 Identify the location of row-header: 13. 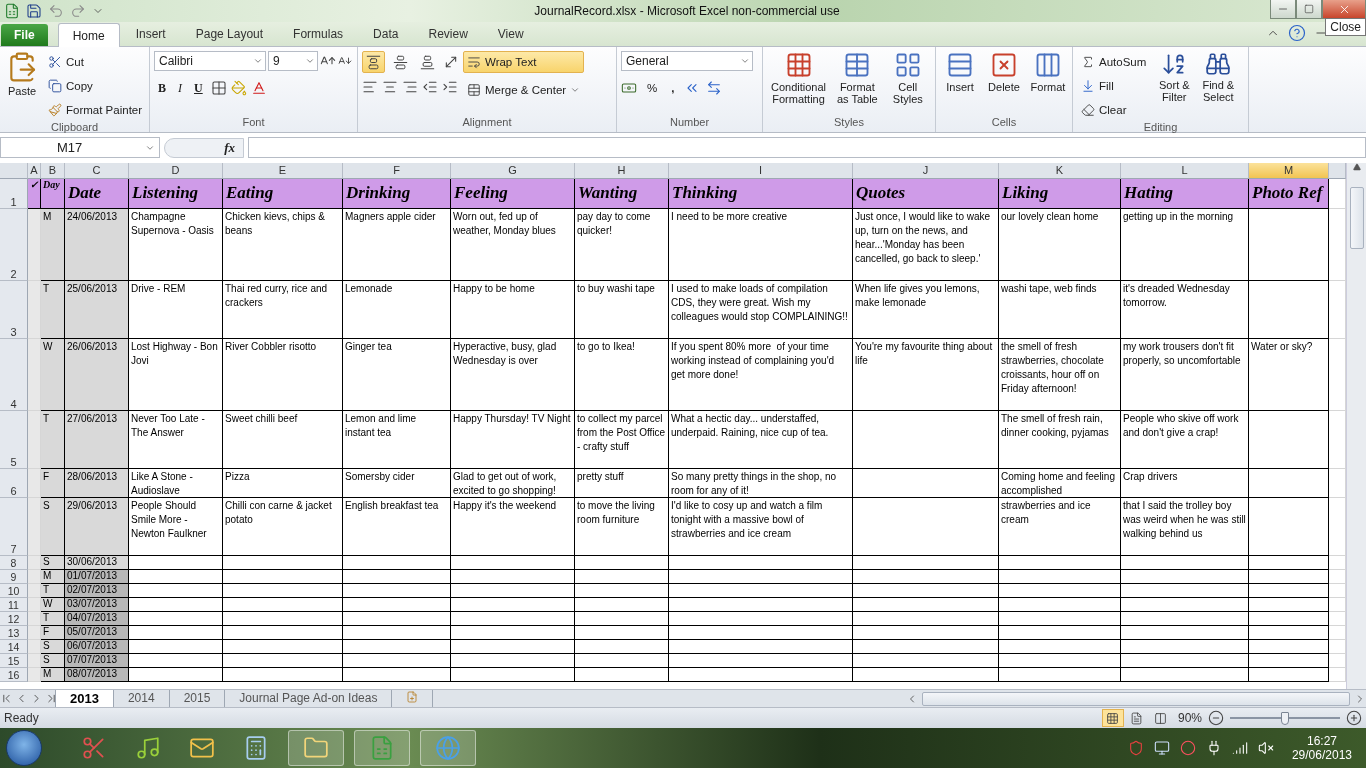
(14, 633).